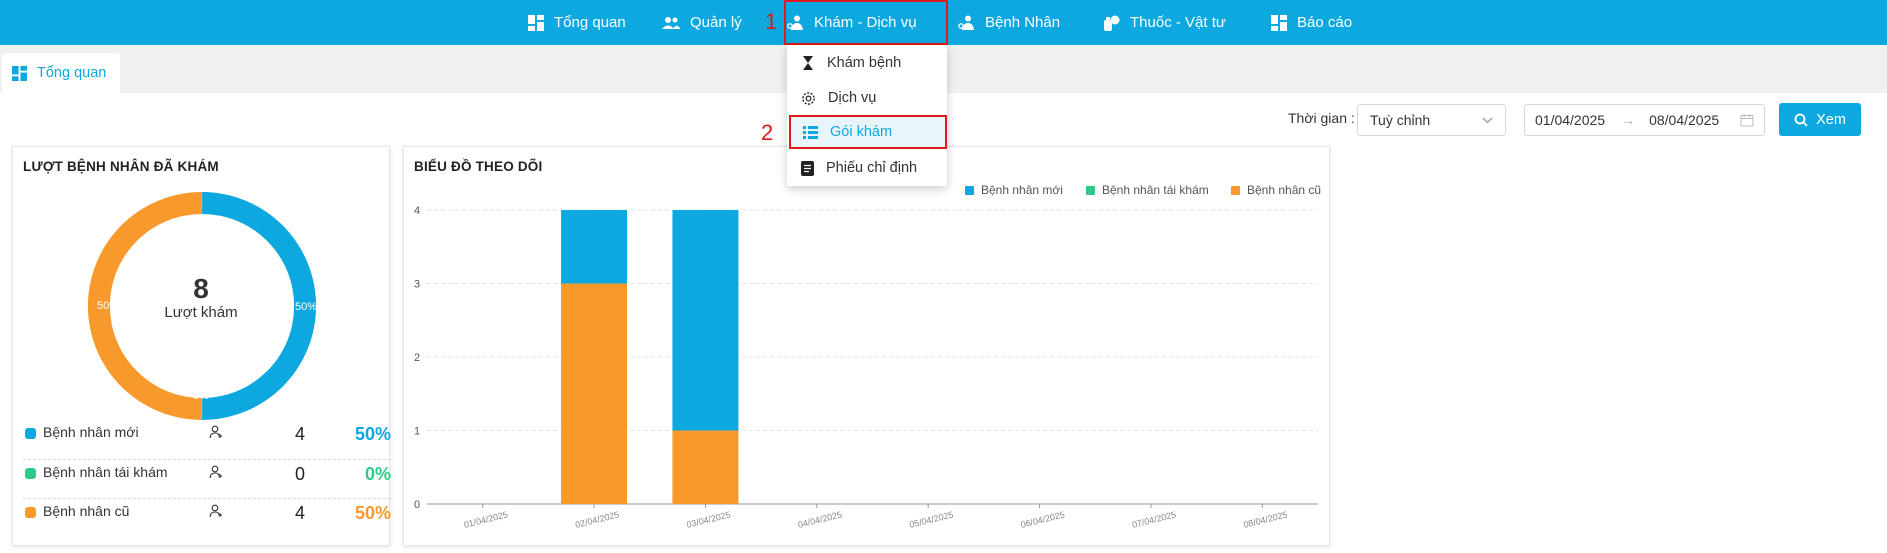 Image resolution: width=1887 pixels, height=553 pixels. Describe the element at coordinates (808, 98) in the screenshot. I see `gear-icon` at that location.